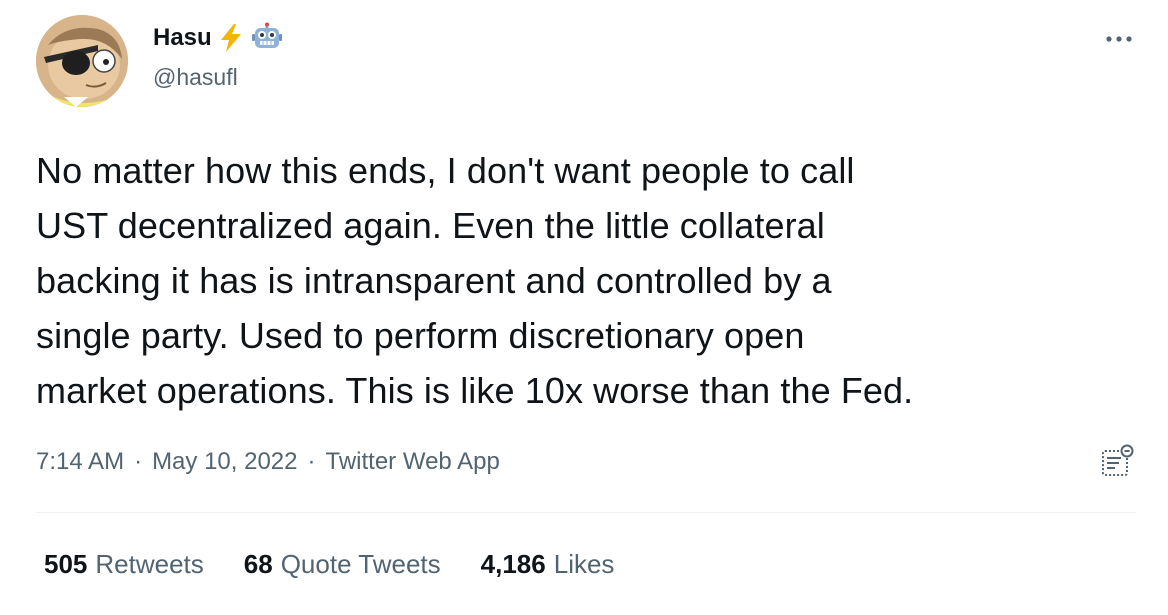 The height and width of the screenshot is (615, 1168). I want to click on more-options-button, so click(1119, 39).